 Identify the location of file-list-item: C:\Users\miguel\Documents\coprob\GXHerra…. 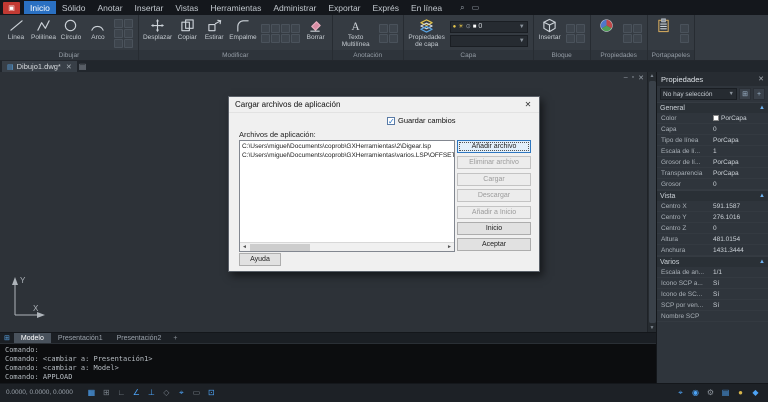
(347, 146).